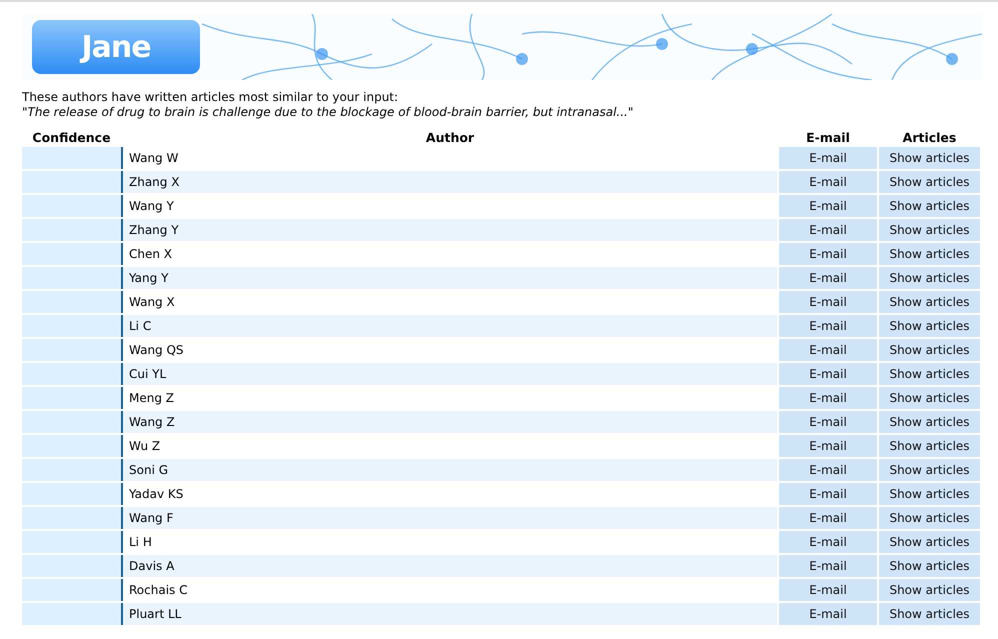  I want to click on column-header: Author, so click(450, 137).